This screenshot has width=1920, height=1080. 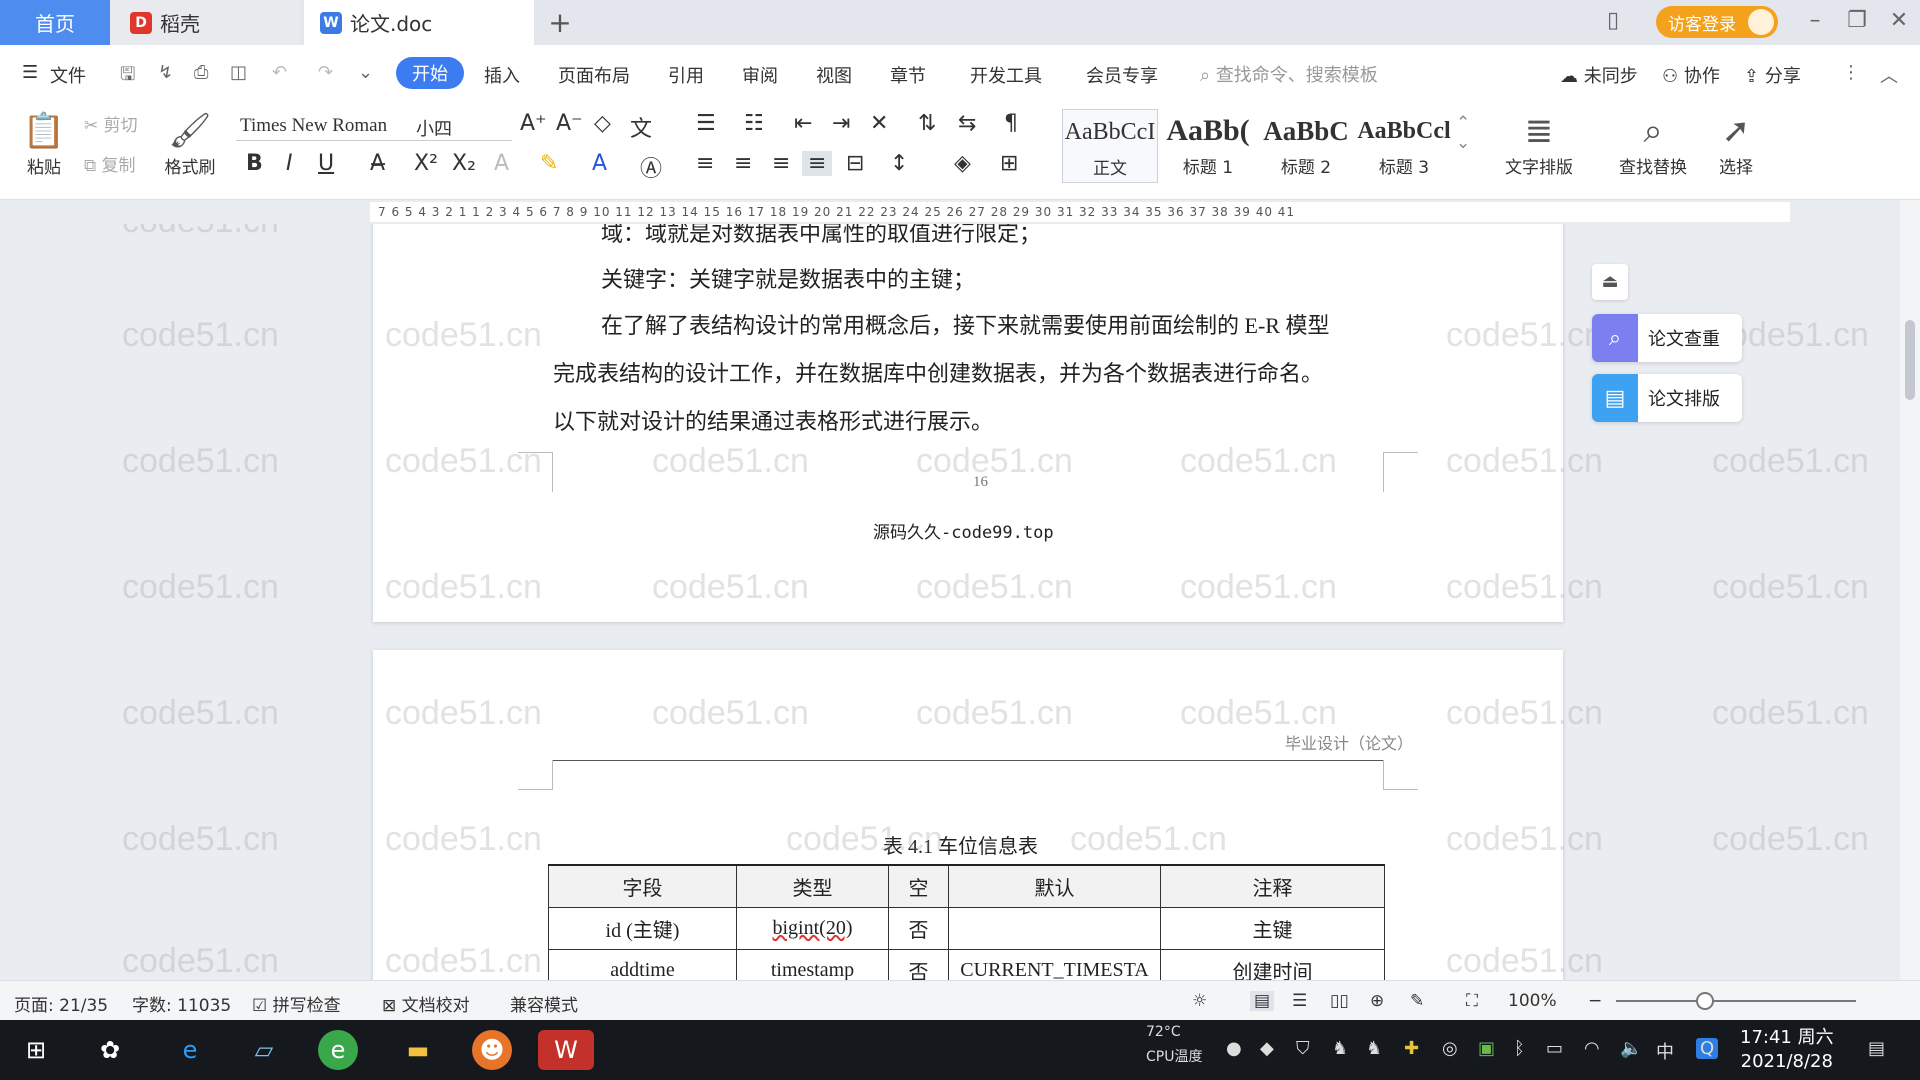 What do you see at coordinates (1411, 1048) in the screenshot?
I see `tray-plus-icon: ✚` at bounding box center [1411, 1048].